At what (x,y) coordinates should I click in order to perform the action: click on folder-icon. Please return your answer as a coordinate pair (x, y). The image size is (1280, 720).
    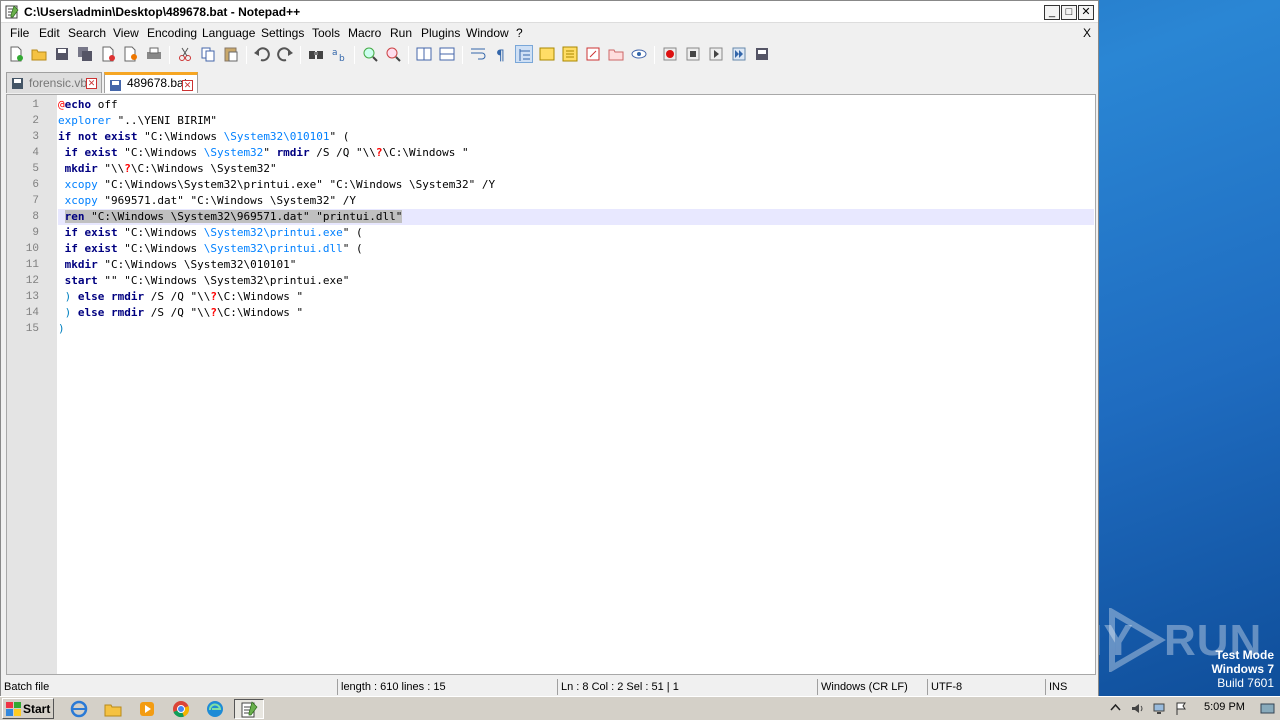
    Looking at the image, I should click on (616, 54).